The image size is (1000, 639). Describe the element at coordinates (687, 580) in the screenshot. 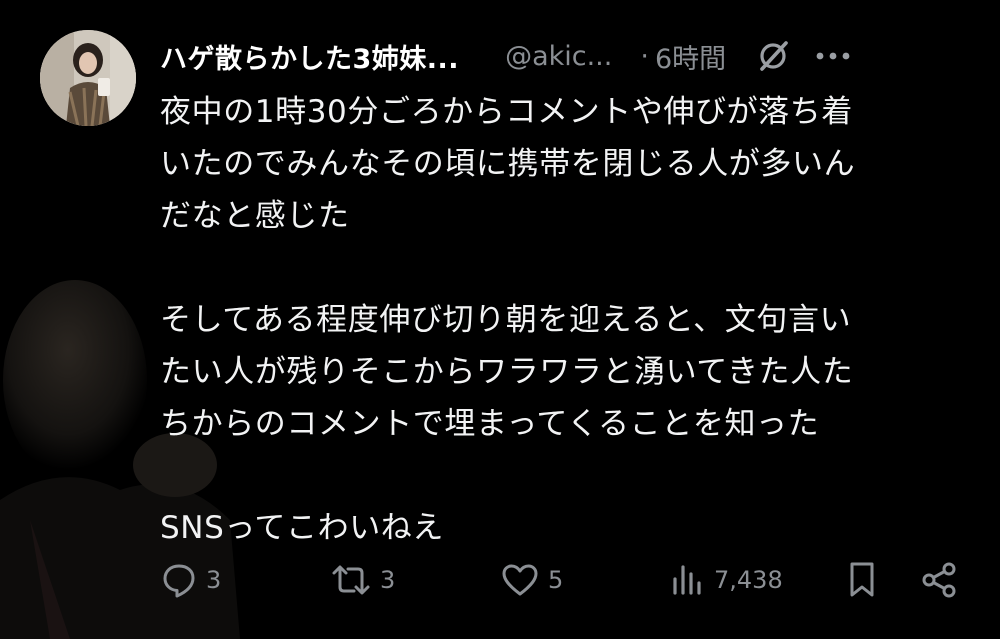

I see `views-bar-chart-icon` at that location.